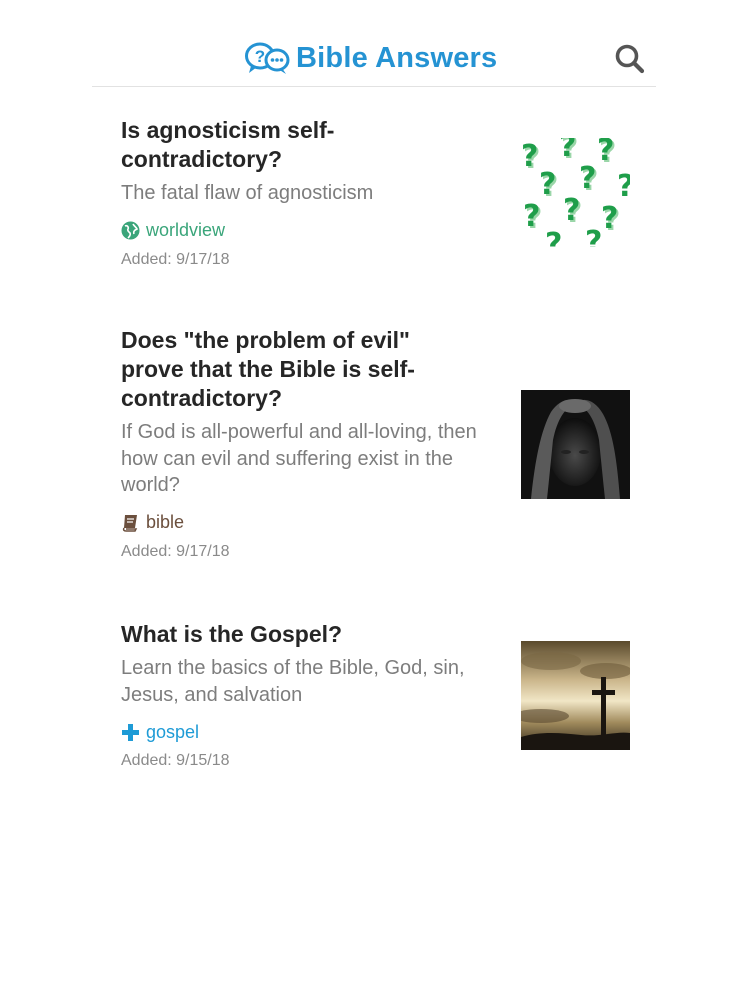 The image size is (750, 1000). I want to click on article-title: Is agnosticism self-contradictory?, so click(291, 145).